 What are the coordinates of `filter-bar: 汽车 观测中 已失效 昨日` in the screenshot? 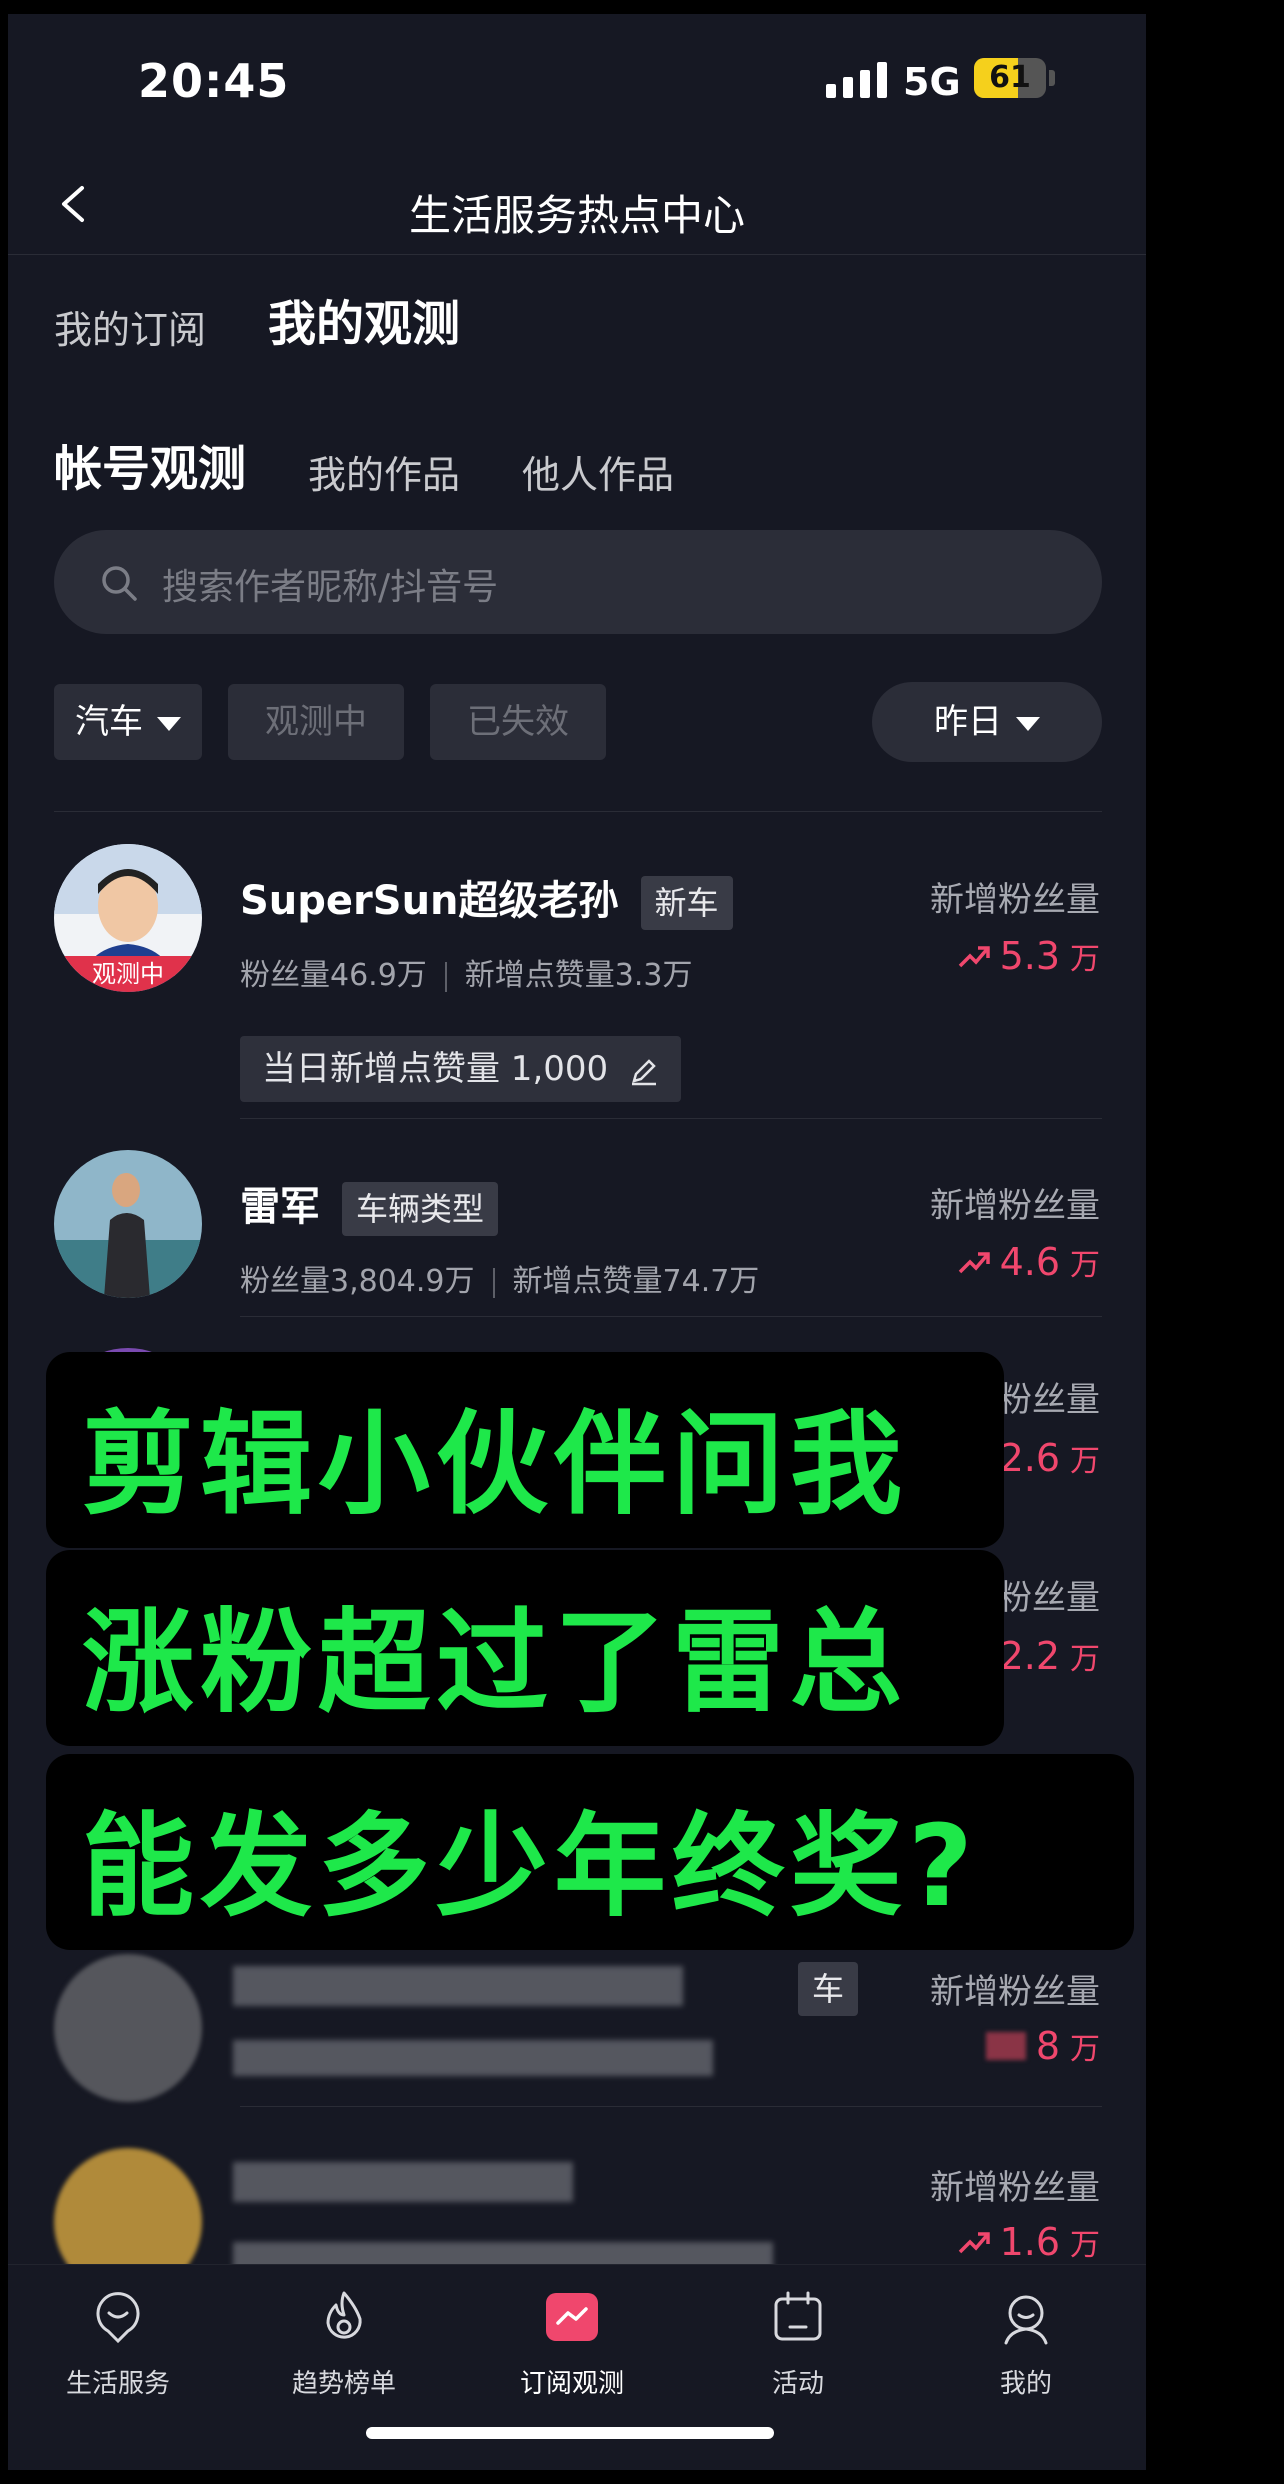 It's located at (578, 722).